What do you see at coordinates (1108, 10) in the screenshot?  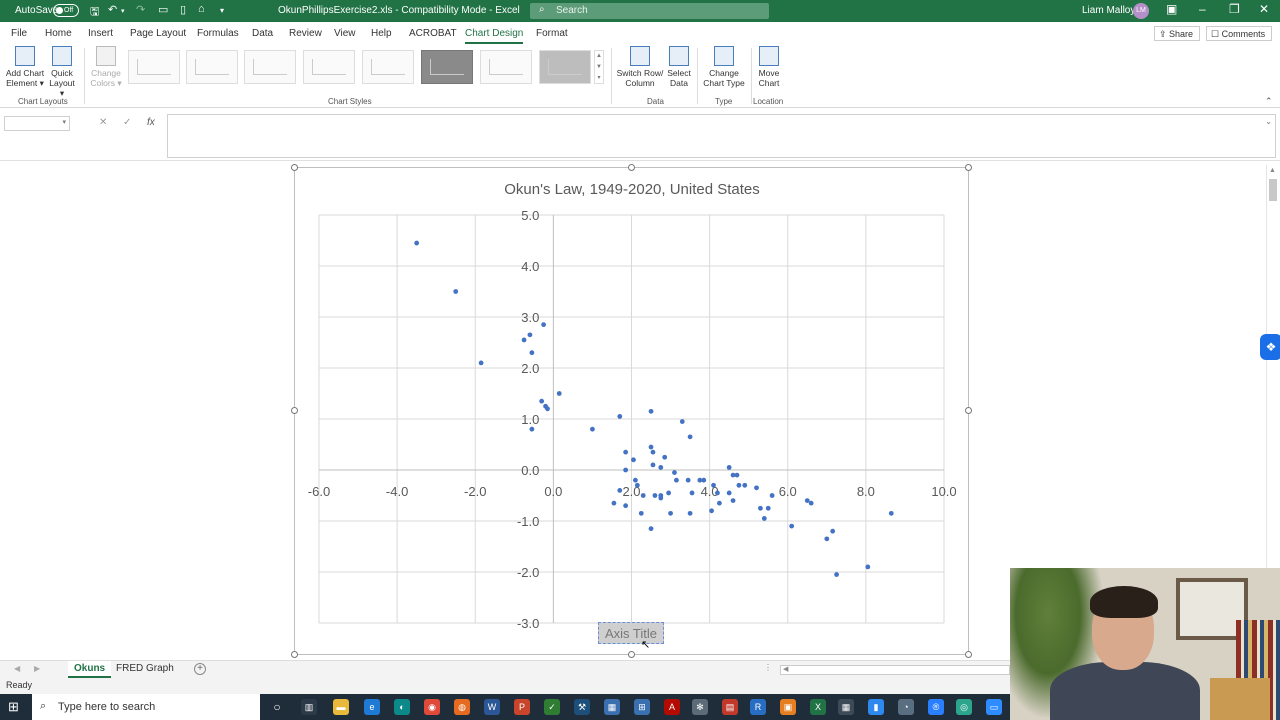 I see `user-name: Liam Malloy` at bounding box center [1108, 10].